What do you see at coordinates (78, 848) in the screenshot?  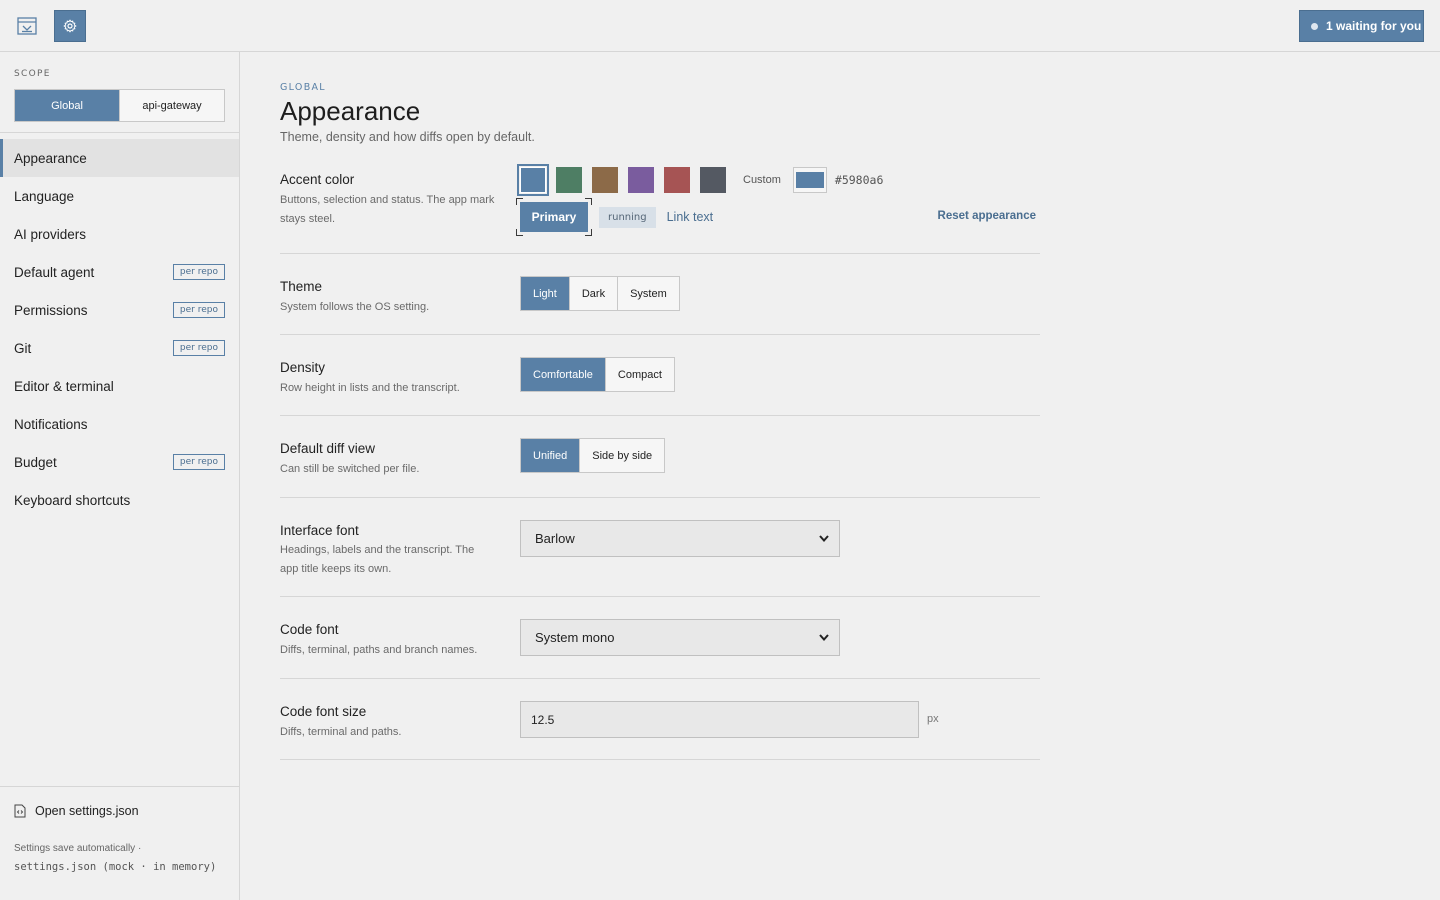 I see `save-note-text: Settings save automatically ·` at bounding box center [78, 848].